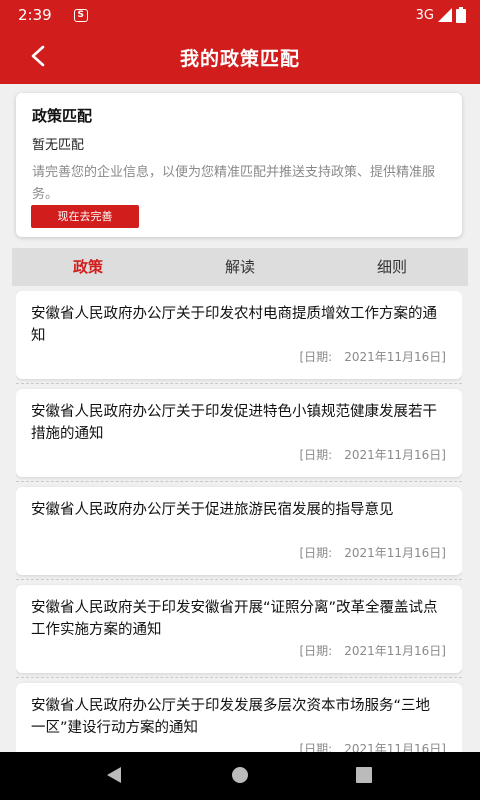 This screenshot has width=480, height=800. I want to click on network-type: 3G, so click(424, 15).